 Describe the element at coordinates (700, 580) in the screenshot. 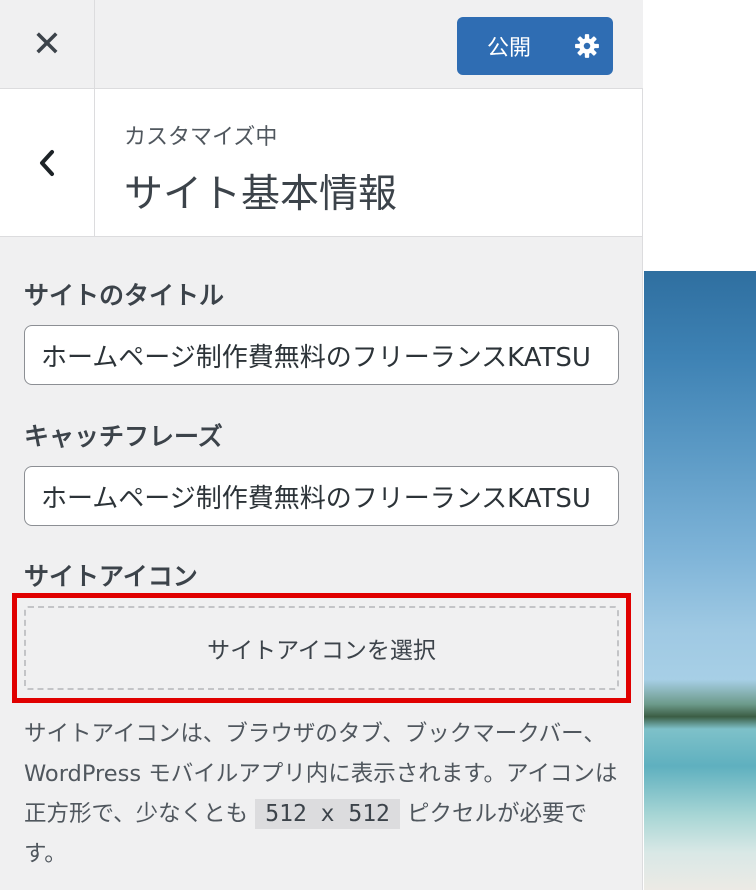

I see `site-preview-image` at that location.